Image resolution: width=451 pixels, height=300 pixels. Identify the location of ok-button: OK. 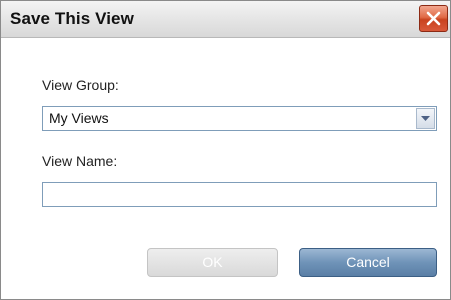
(212, 262).